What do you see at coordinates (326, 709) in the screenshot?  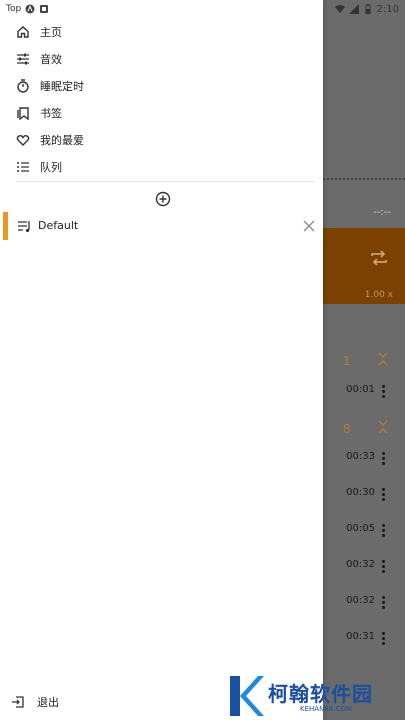 I see `watermark-subtitle: KEHAN88.COM` at bounding box center [326, 709].